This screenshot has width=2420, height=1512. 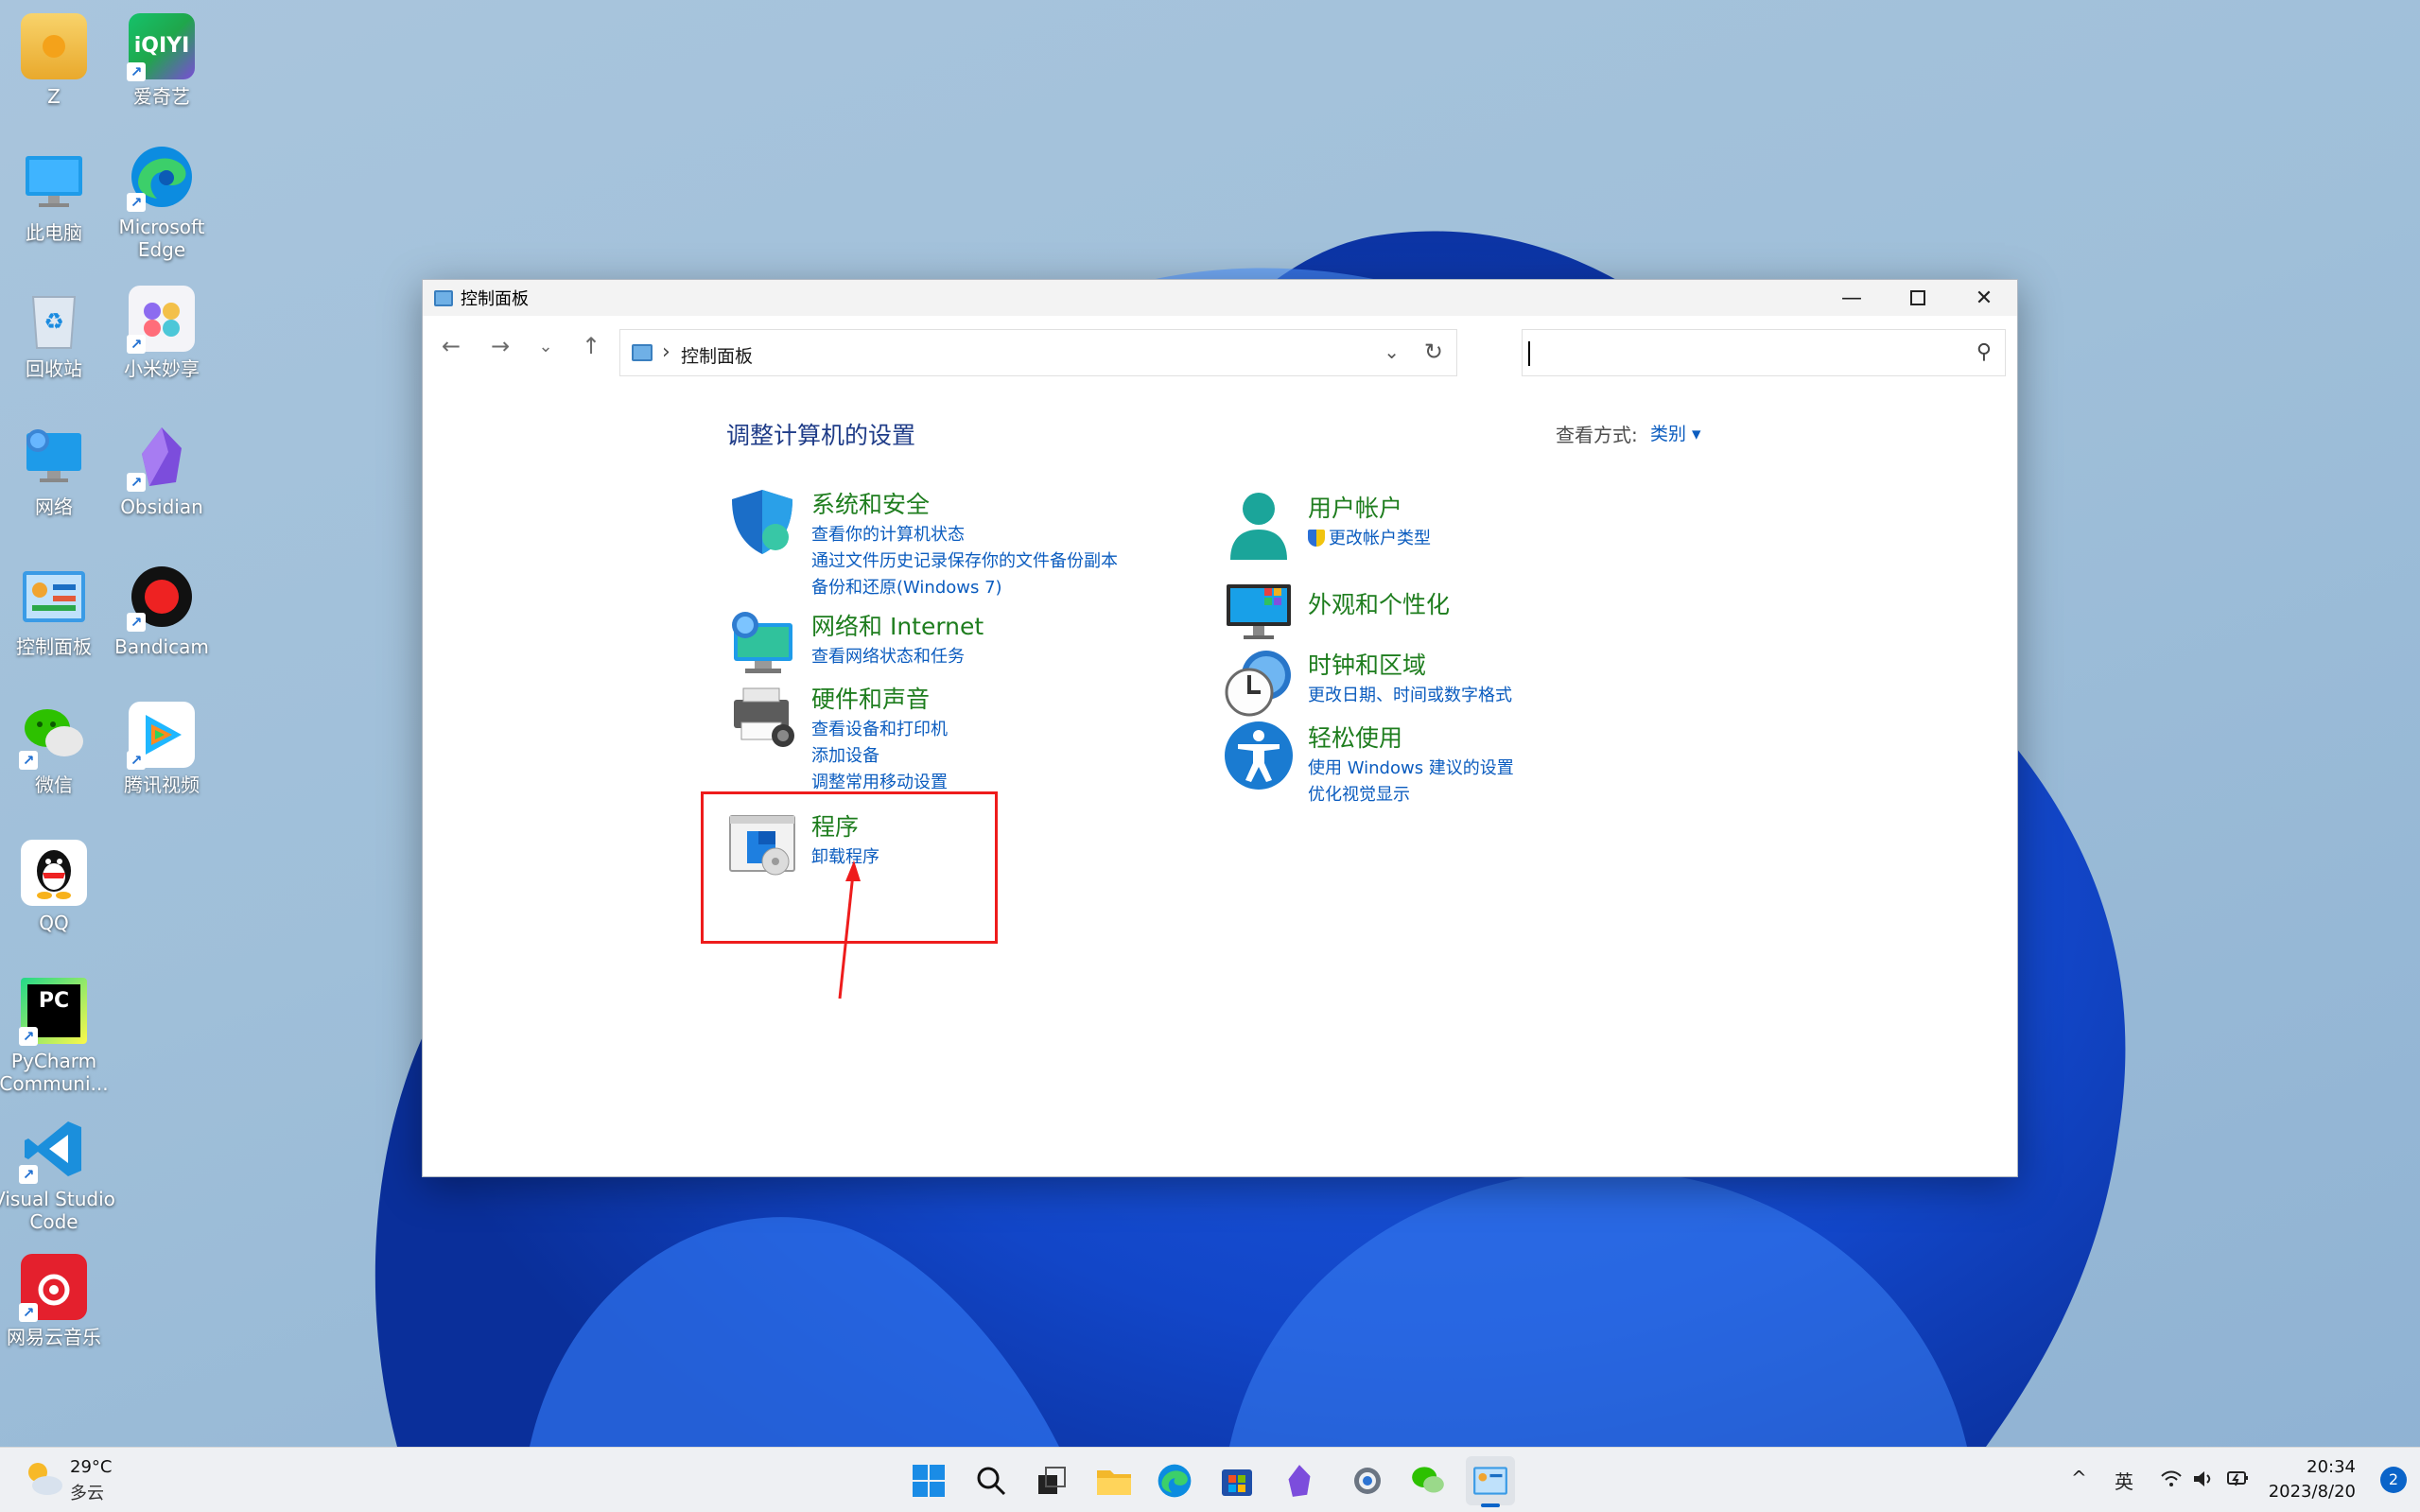 I want to click on wifi-icon, so click(x=2171, y=1479).